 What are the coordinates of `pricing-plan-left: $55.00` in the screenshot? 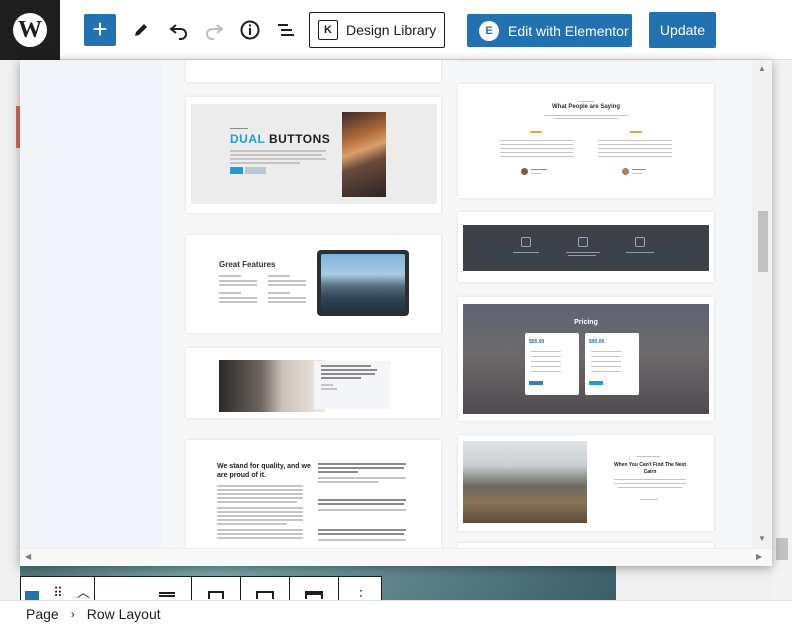 It's located at (552, 364).